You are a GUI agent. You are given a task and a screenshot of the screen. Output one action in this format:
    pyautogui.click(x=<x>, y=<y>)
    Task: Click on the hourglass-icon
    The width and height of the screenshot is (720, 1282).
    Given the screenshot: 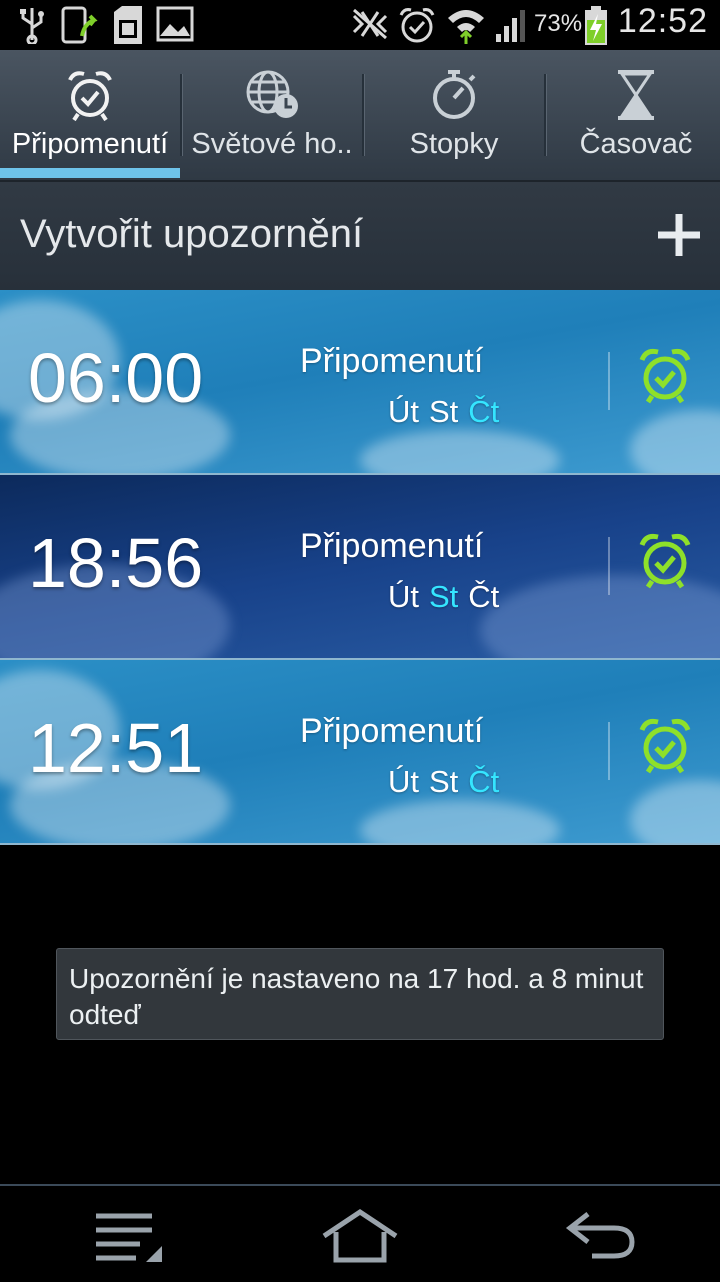 What is the action you would take?
    pyautogui.click(x=636, y=95)
    